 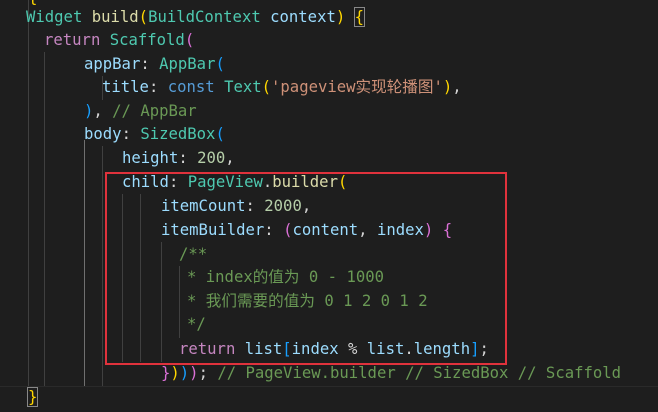 What do you see at coordinates (329, 255) in the screenshot?
I see `code-line: /**` at bounding box center [329, 255].